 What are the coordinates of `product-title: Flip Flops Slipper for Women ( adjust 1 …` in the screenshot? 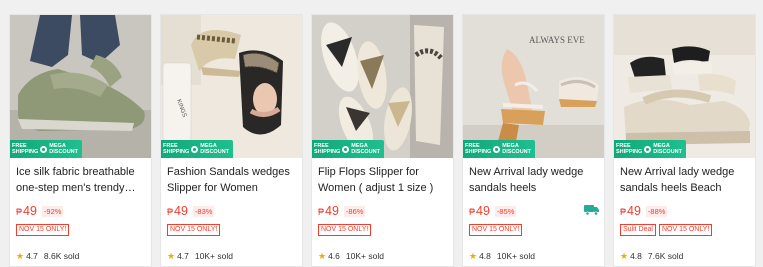 It's located at (384, 180).